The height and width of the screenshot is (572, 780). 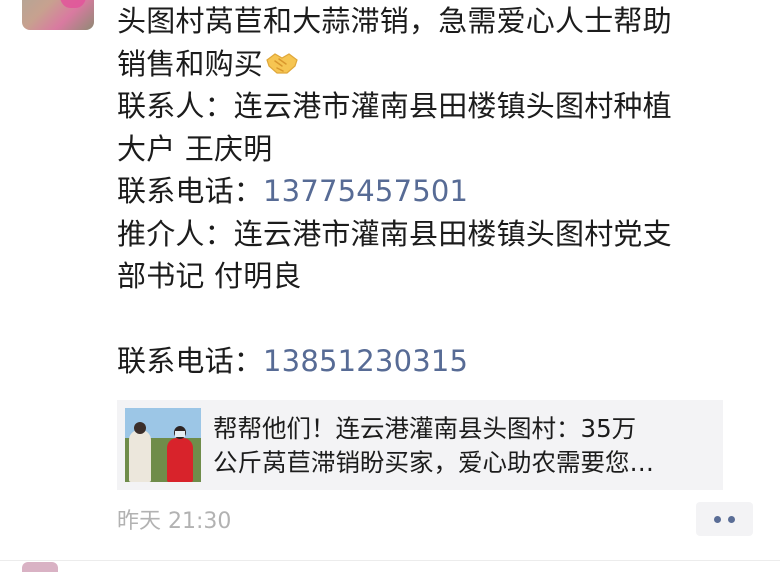 What do you see at coordinates (190, 361) in the screenshot?
I see `referrer-phone-label: 联系电话：` at bounding box center [190, 361].